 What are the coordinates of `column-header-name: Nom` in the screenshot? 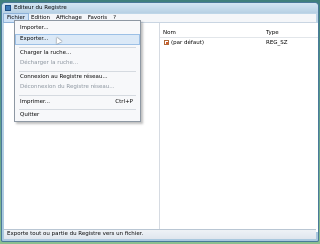 It's located at (169, 33).